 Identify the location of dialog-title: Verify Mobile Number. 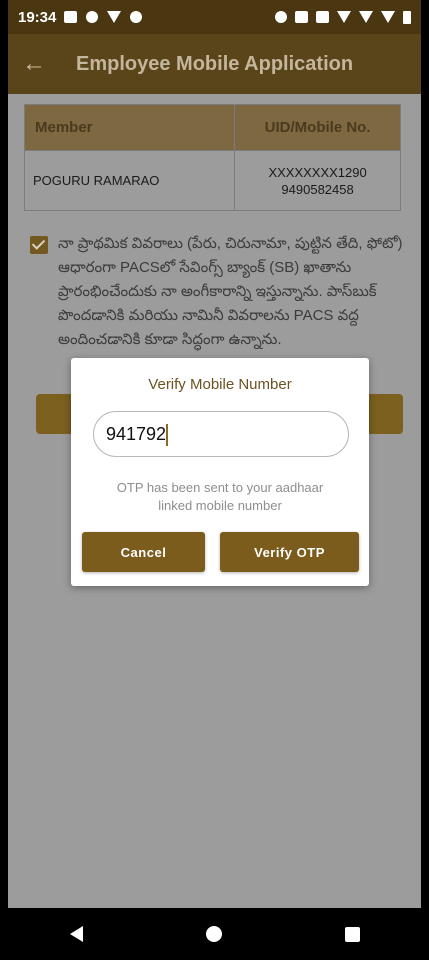
(220, 384).